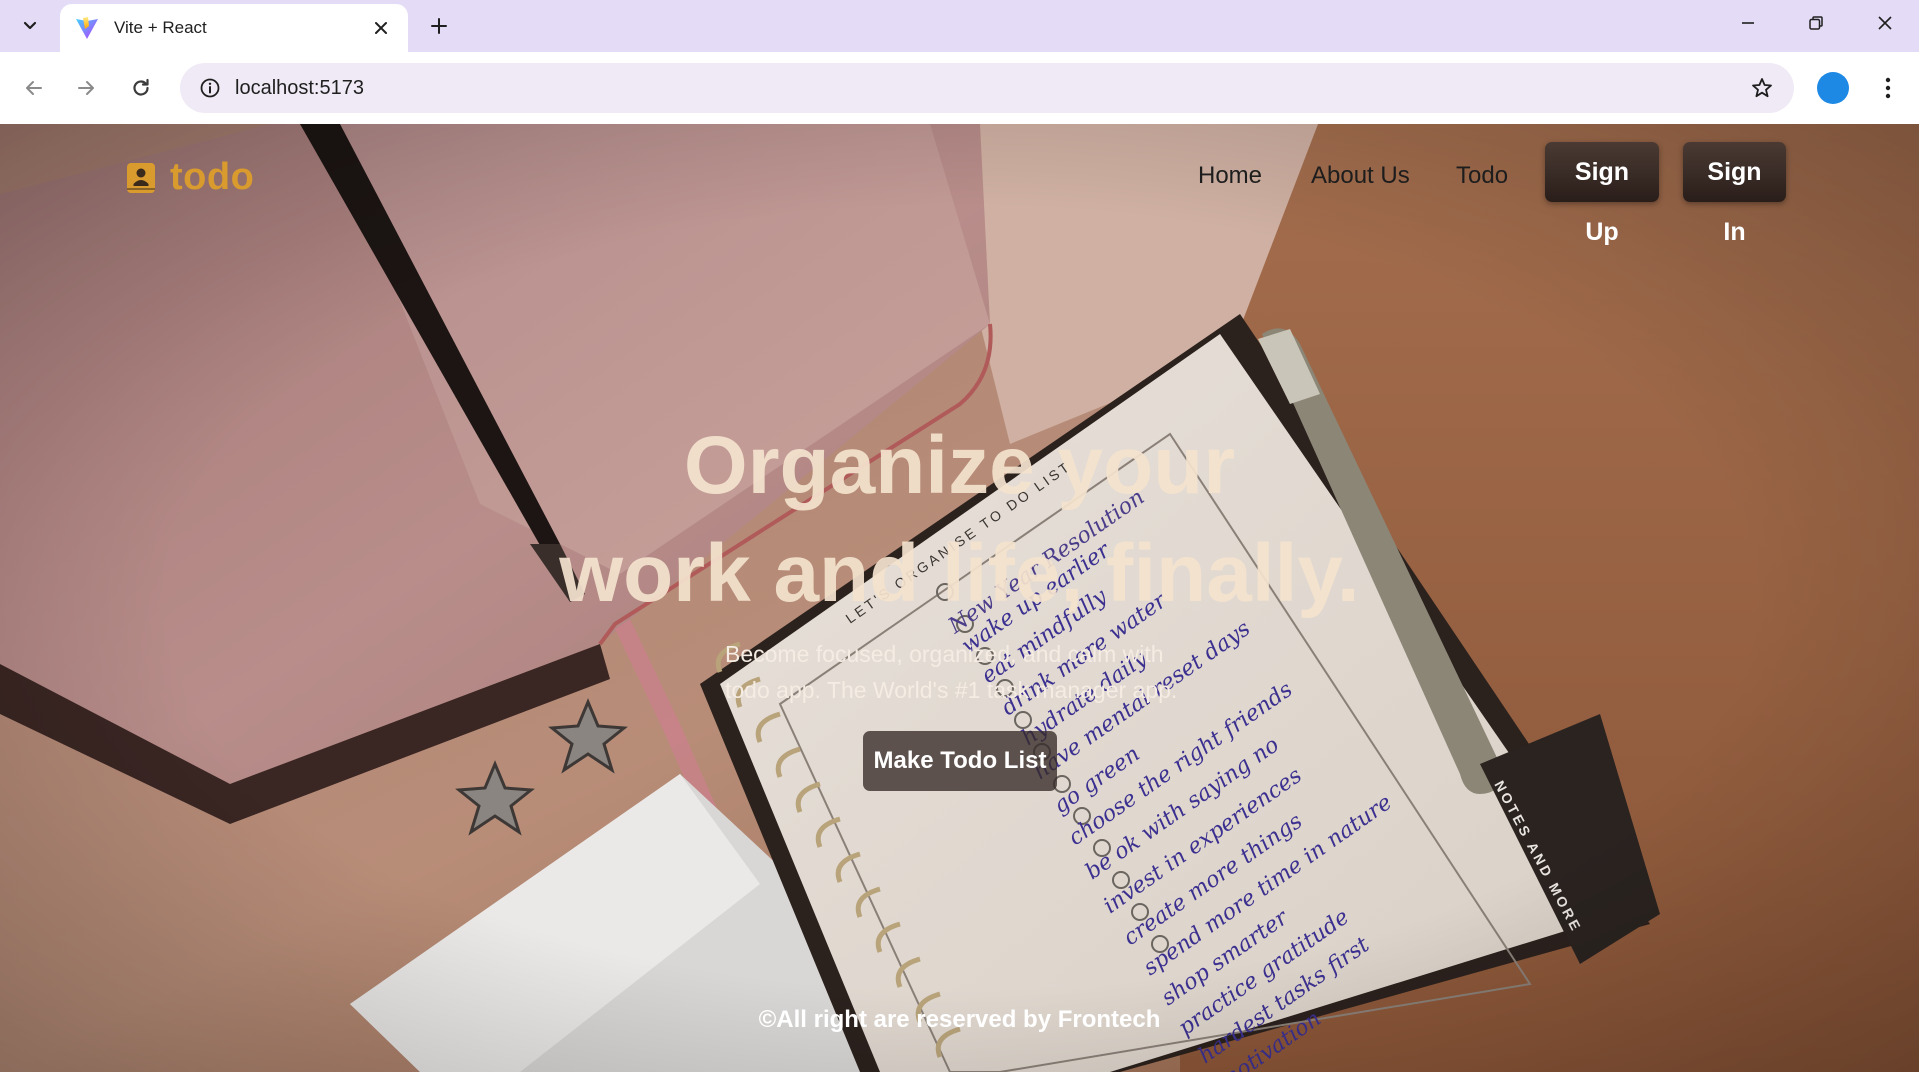 The height and width of the screenshot is (1072, 1919). I want to click on profile-avatar, so click(1833, 88).